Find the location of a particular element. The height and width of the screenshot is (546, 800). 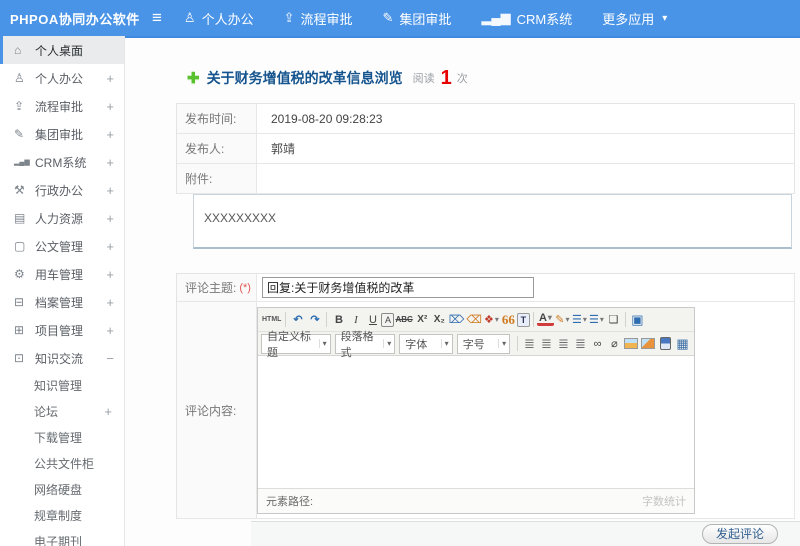

new-document-icon: ❏ is located at coordinates (613, 320).